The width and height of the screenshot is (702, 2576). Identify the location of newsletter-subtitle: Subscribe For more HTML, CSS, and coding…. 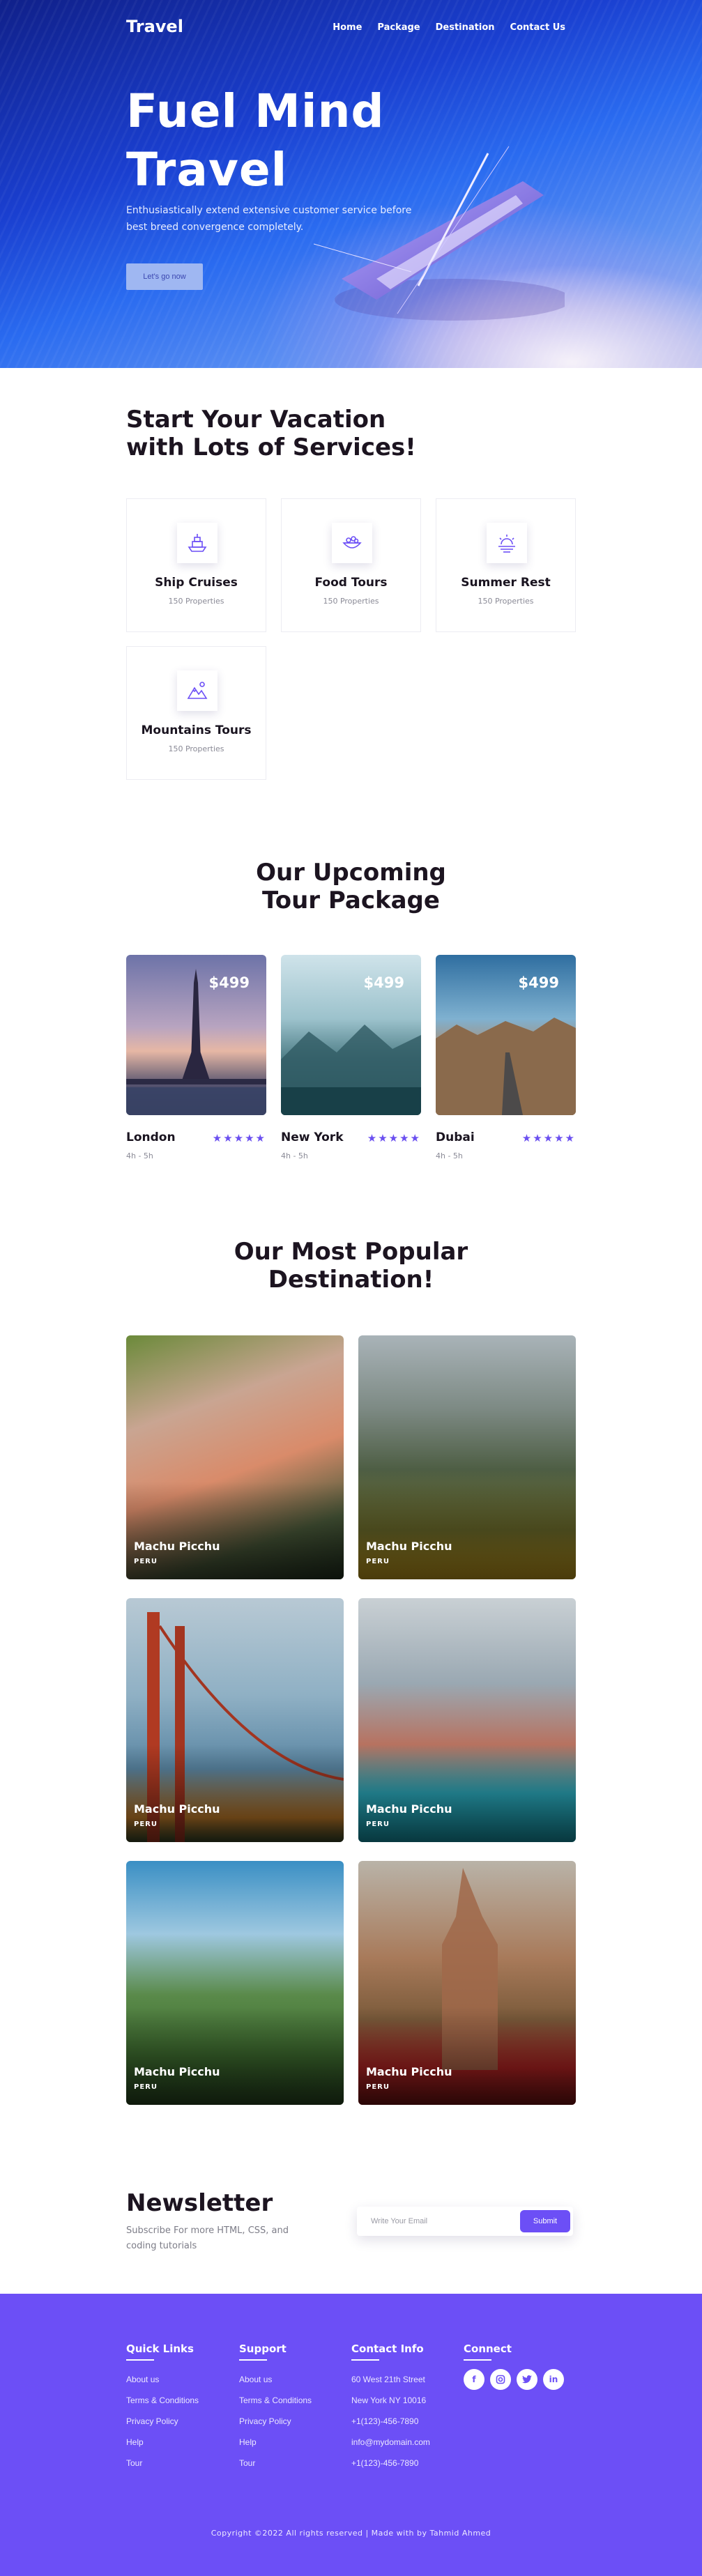
(208, 2238).